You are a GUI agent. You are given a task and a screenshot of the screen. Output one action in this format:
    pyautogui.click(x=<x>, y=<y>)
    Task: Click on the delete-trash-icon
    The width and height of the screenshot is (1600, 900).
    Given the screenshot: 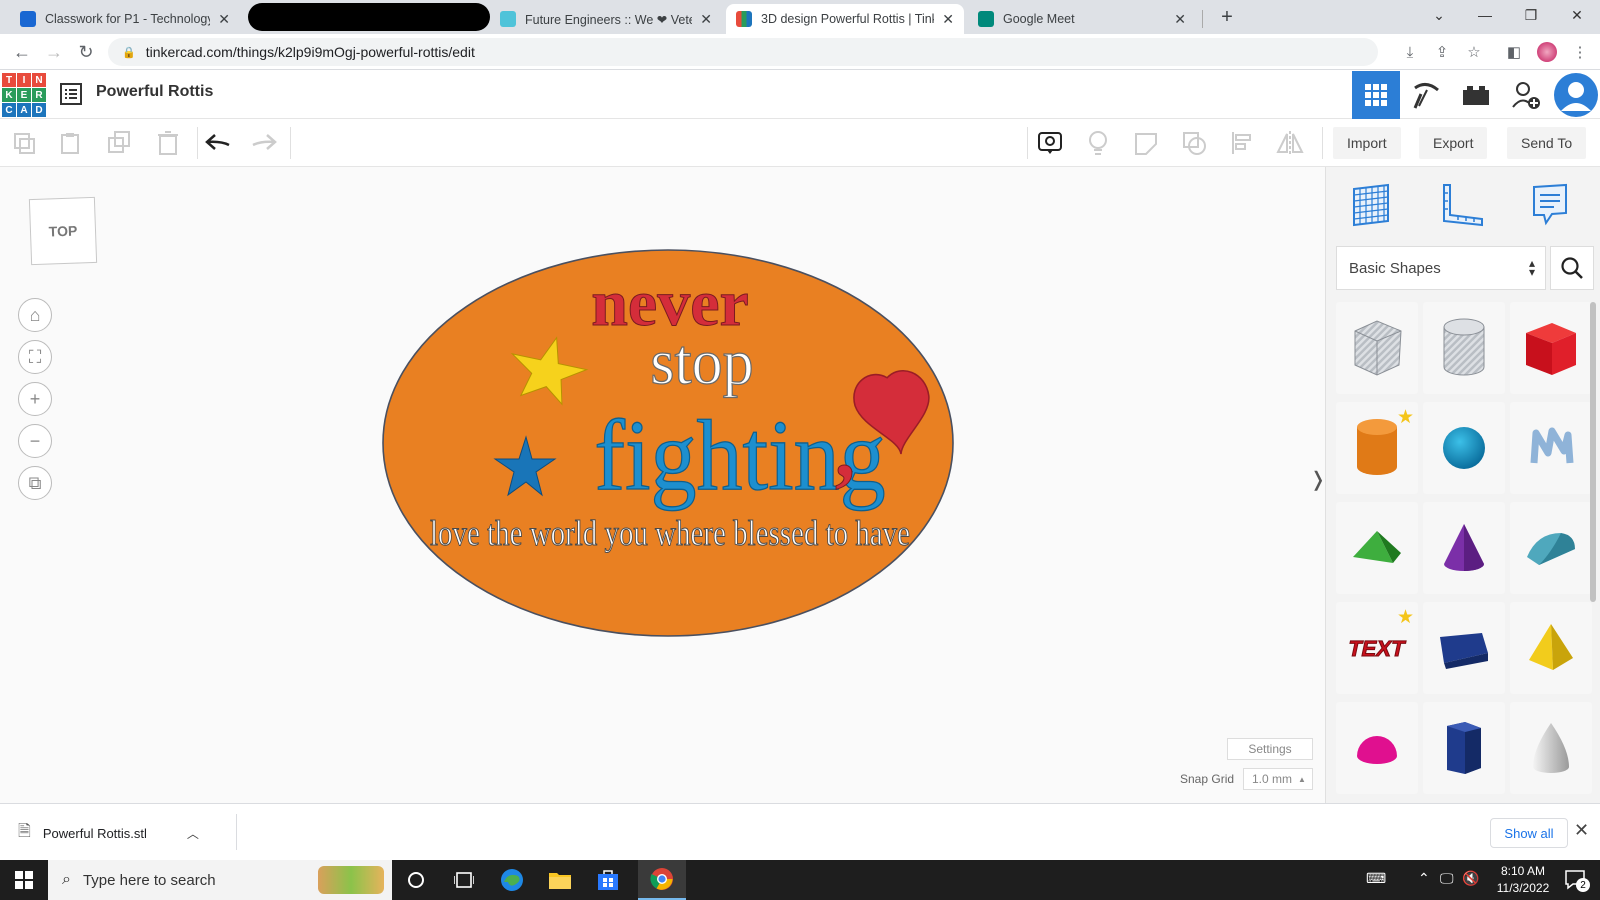 What is the action you would take?
    pyautogui.click(x=168, y=143)
    